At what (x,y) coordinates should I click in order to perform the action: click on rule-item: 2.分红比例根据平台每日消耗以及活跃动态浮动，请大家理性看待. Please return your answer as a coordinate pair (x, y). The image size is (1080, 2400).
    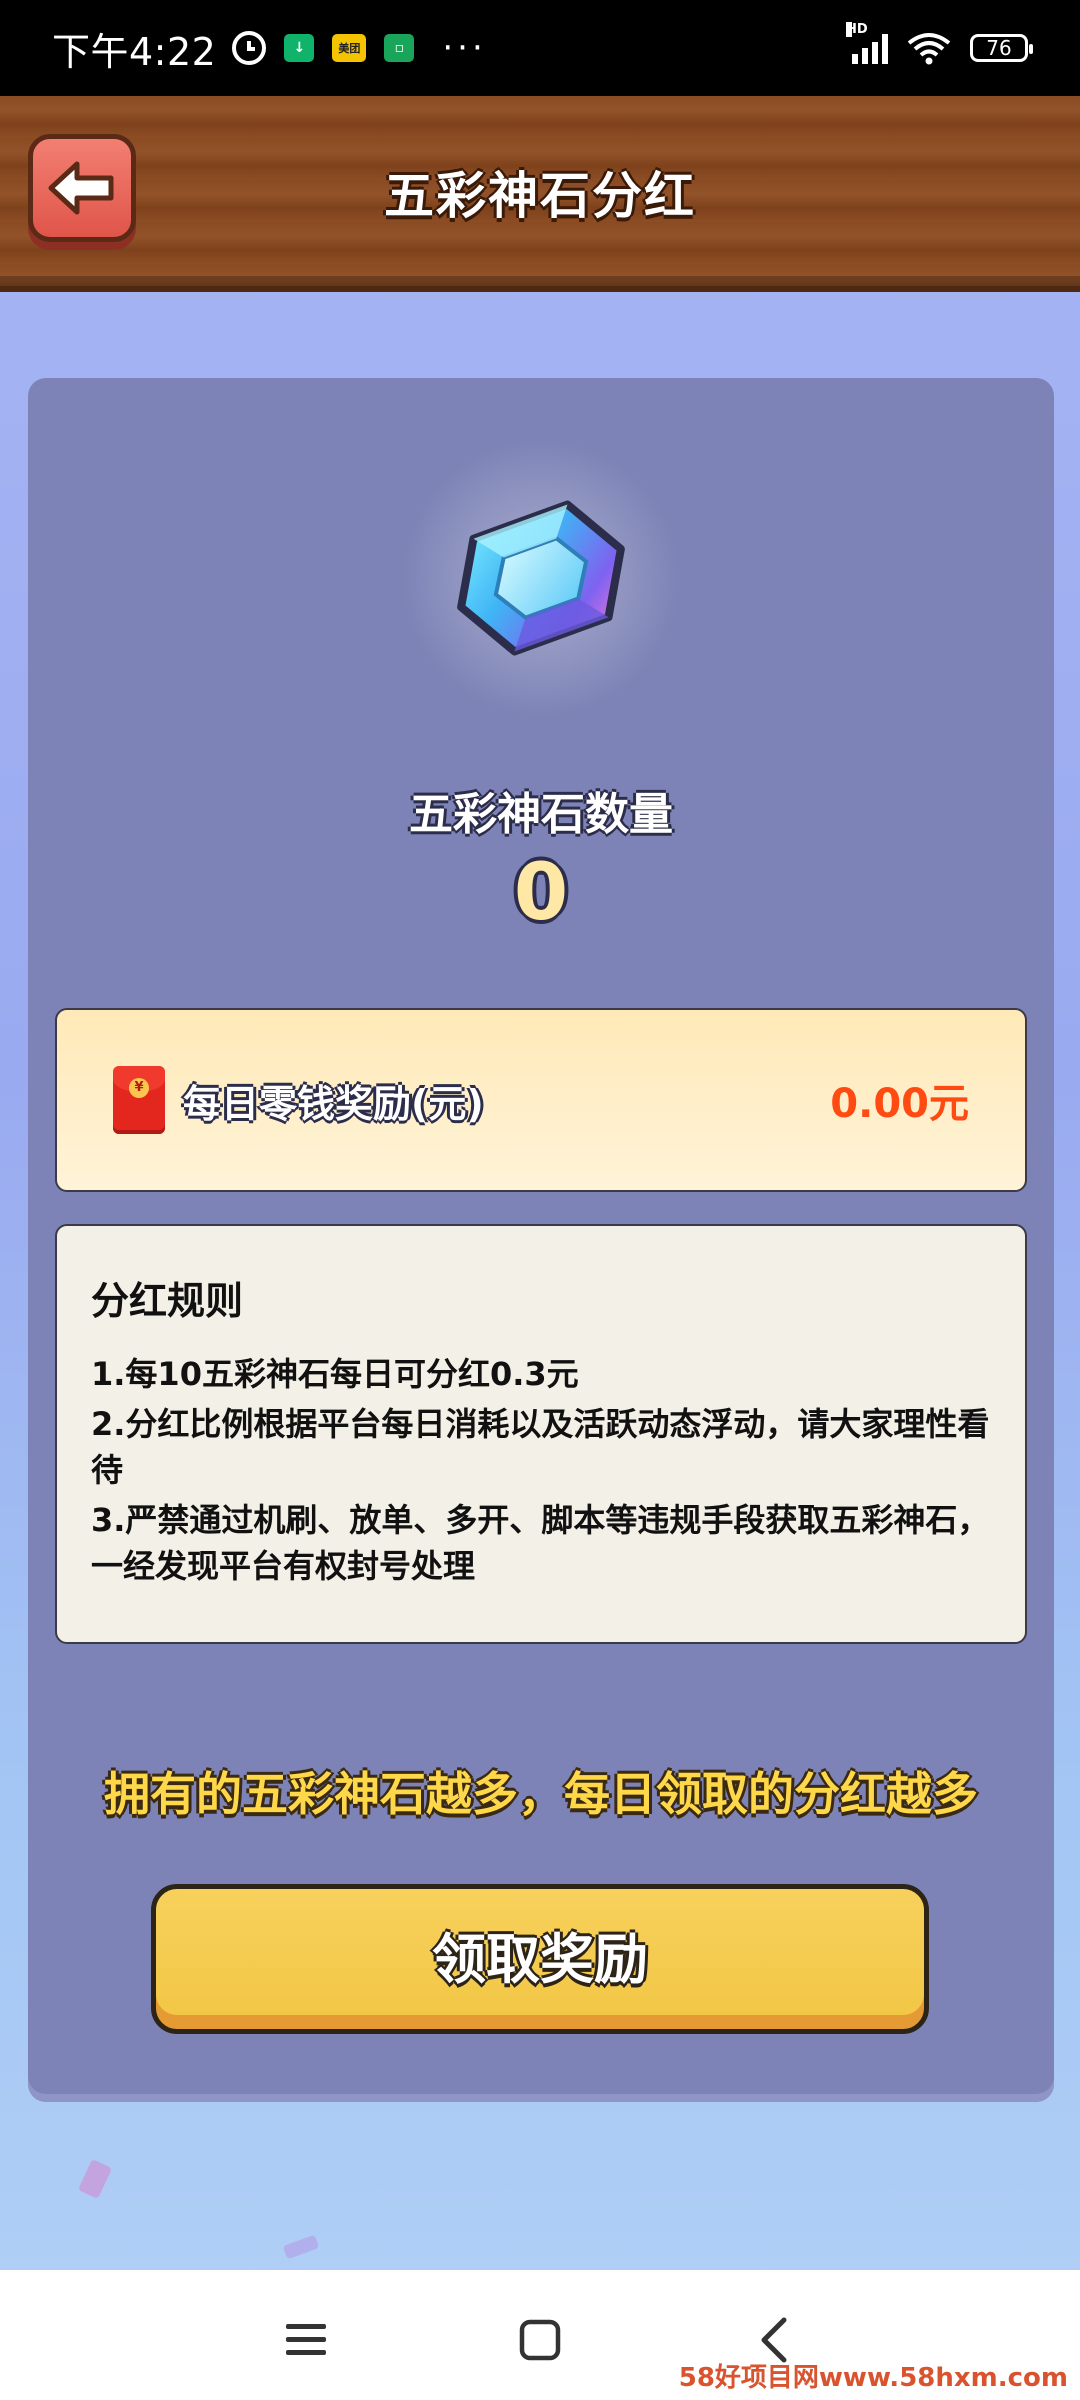
    Looking at the image, I should click on (540, 1447).